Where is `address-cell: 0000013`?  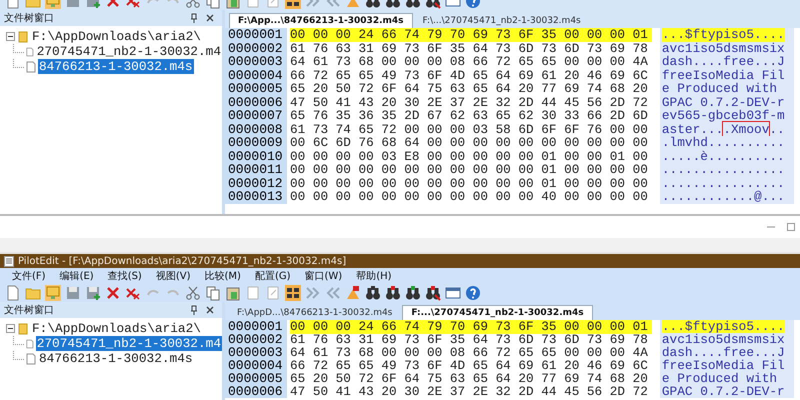 address-cell: 0000013 is located at coordinates (256, 197).